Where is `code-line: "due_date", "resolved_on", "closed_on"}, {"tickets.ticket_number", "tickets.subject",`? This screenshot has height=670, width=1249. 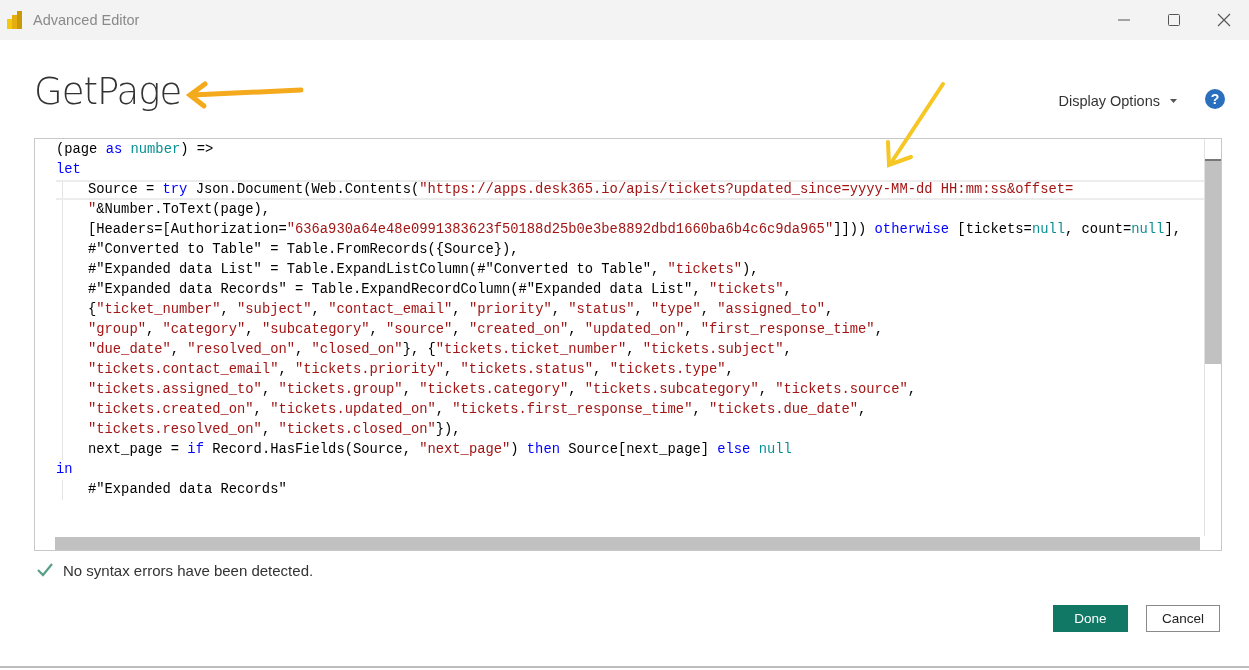 code-line: "due_date", "resolved_on", "closed_on"}, {"tickets.ticket_number", "tickets.subject", is located at coordinates (630, 350).